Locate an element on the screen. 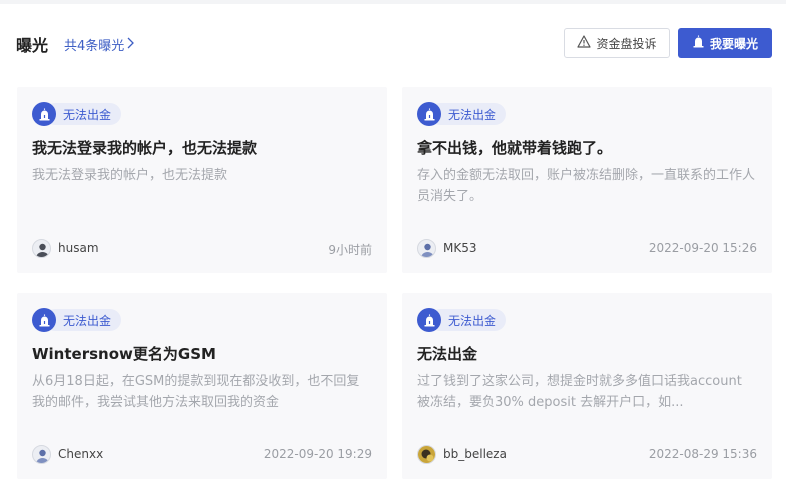  card-description: 我无法登录我的帐户，也无法提款 is located at coordinates (130, 175).